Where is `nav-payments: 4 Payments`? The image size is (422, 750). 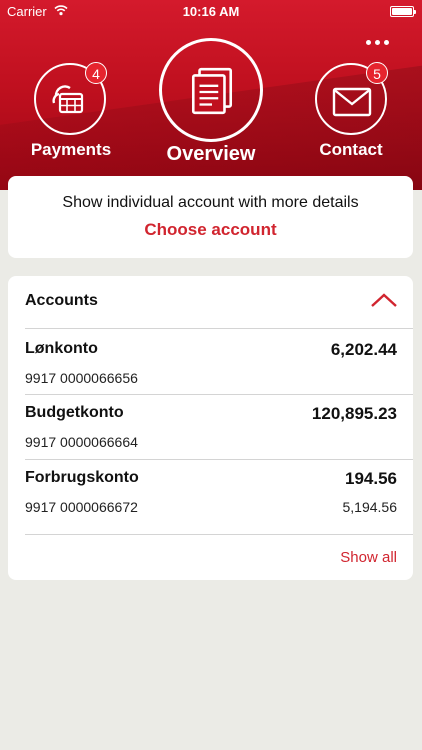
nav-payments: 4 Payments is located at coordinates (73, 110).